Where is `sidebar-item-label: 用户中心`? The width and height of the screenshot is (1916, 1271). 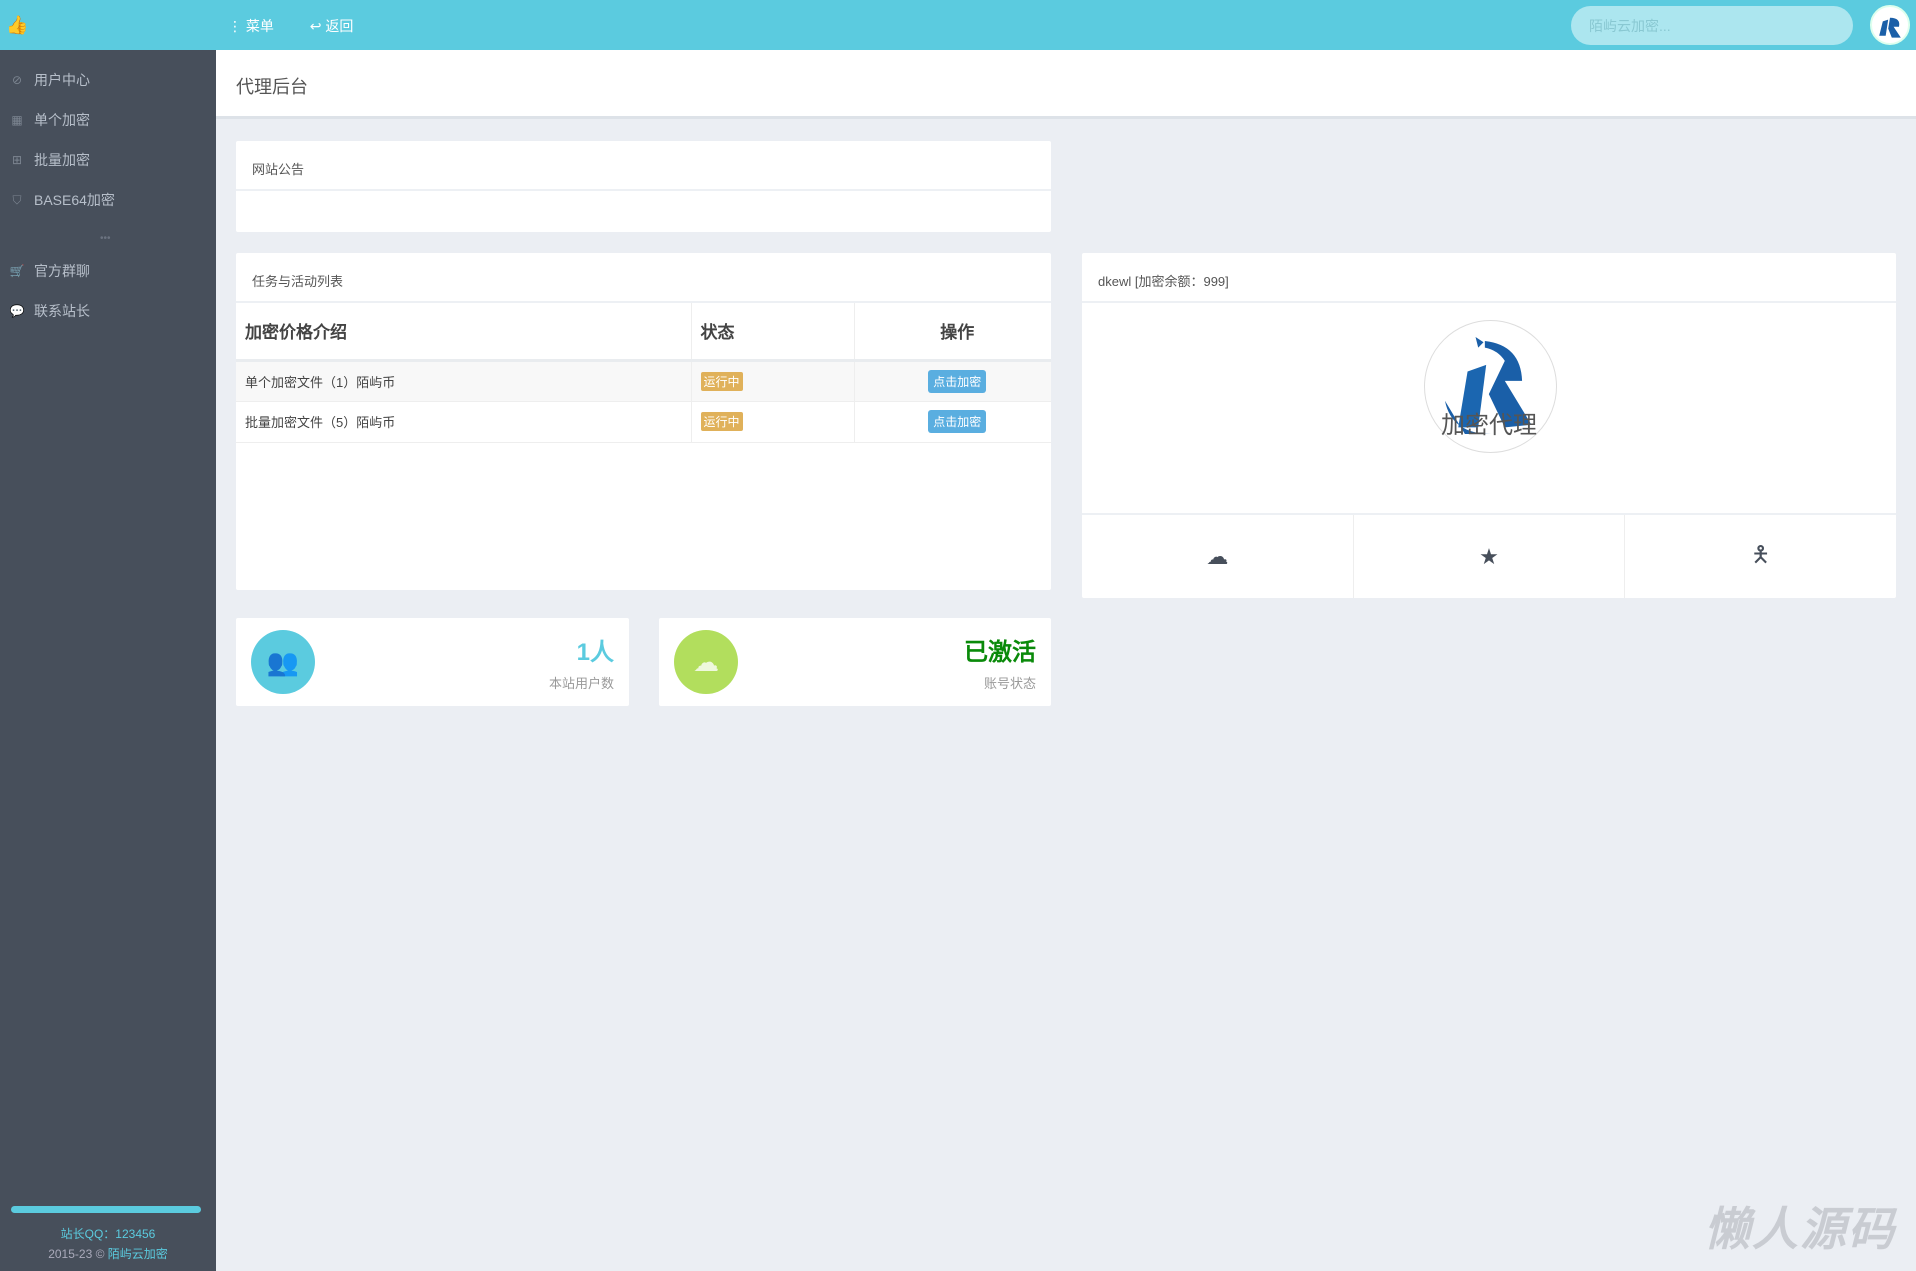 sidebar-item-label: 用户中心 is located at coordinates (62, 80).